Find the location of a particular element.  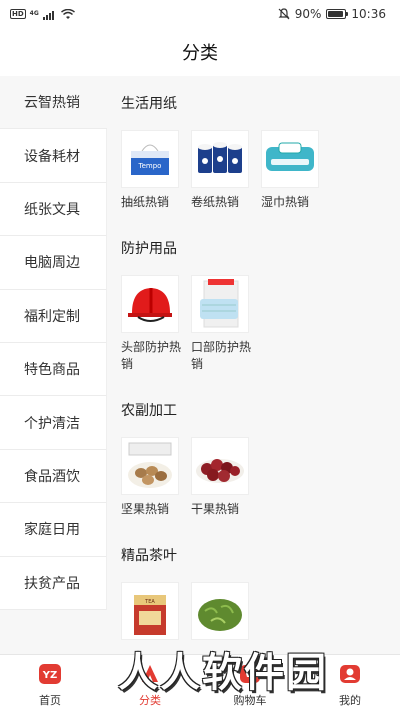

bottom-tab-bar: YZ 首页 分类 购物车 我的 is located at coordinates (200, 682).